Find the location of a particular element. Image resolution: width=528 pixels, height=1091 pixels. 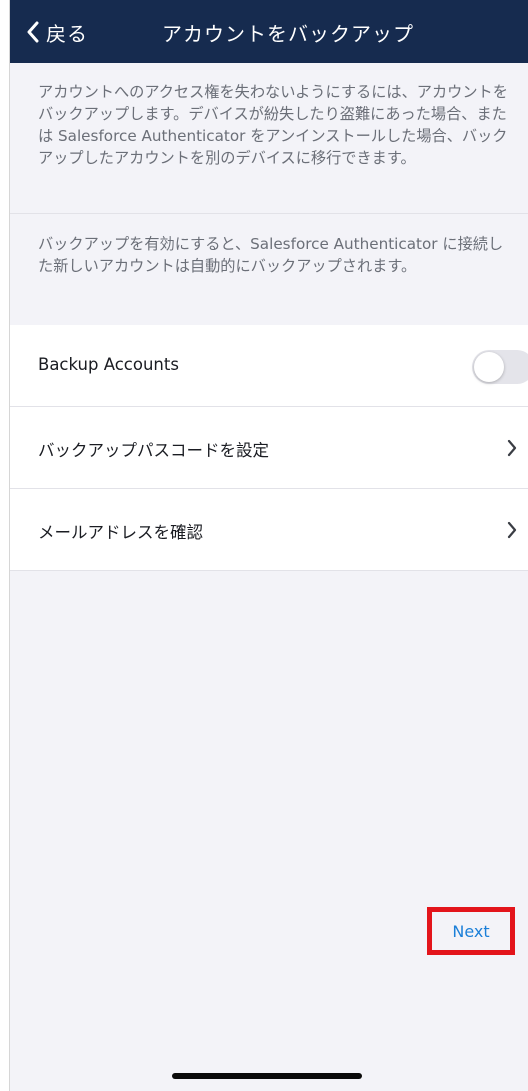

nav-header: 戻る アカウントをバックアップ is located at coordinates (269, 31).